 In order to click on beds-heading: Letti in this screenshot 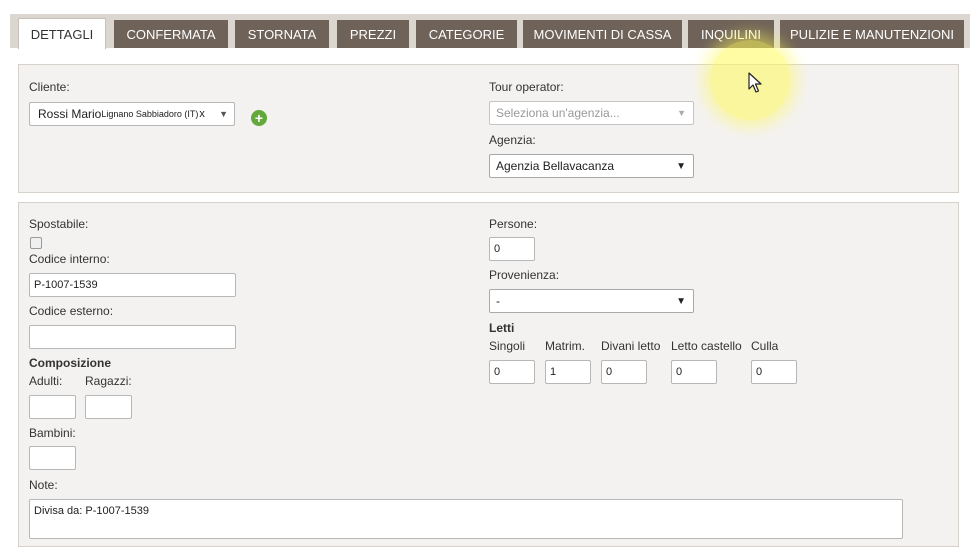, I will do `click(502, 328)`.